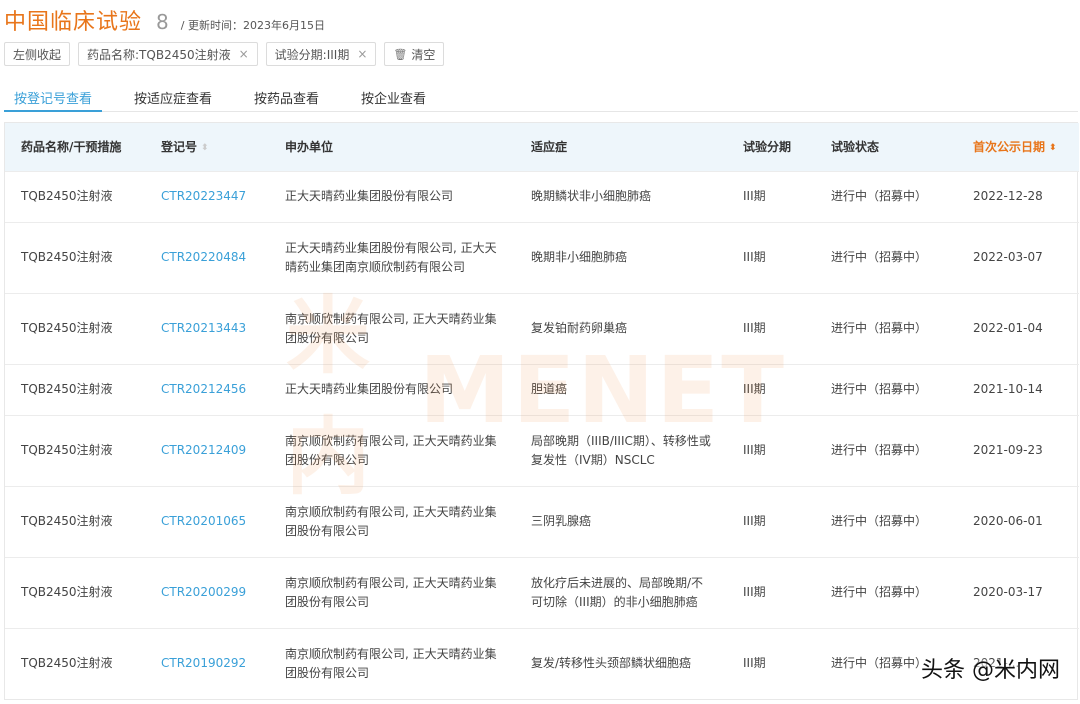 The height and width of the screenshot is (704, 1080). Describe the element at coordinates (549, 147) in the screenshot. I see `column-header-indication: 适应症` at that location.